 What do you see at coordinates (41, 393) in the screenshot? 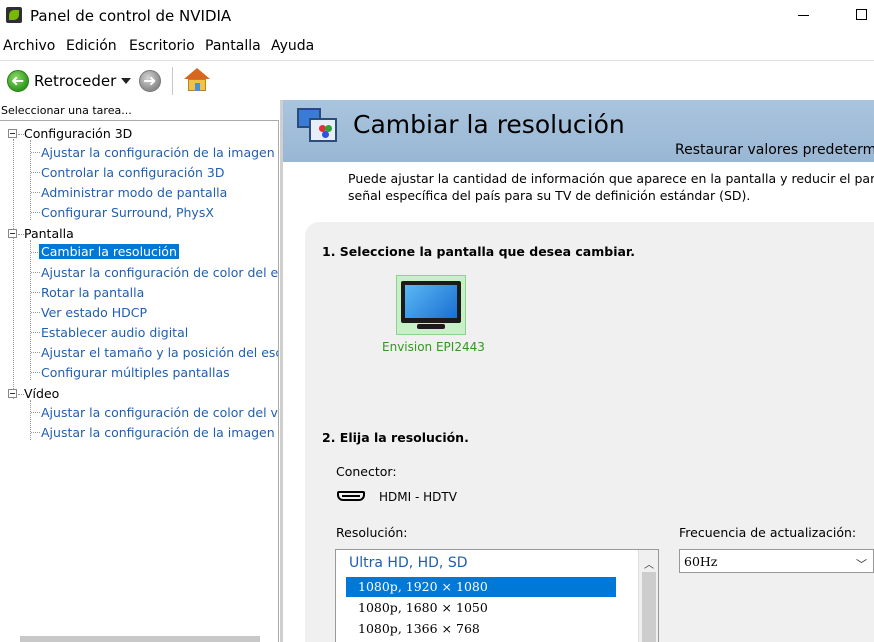
I see `tree-group-video: Vídeo` at bounding box center [41, 393].